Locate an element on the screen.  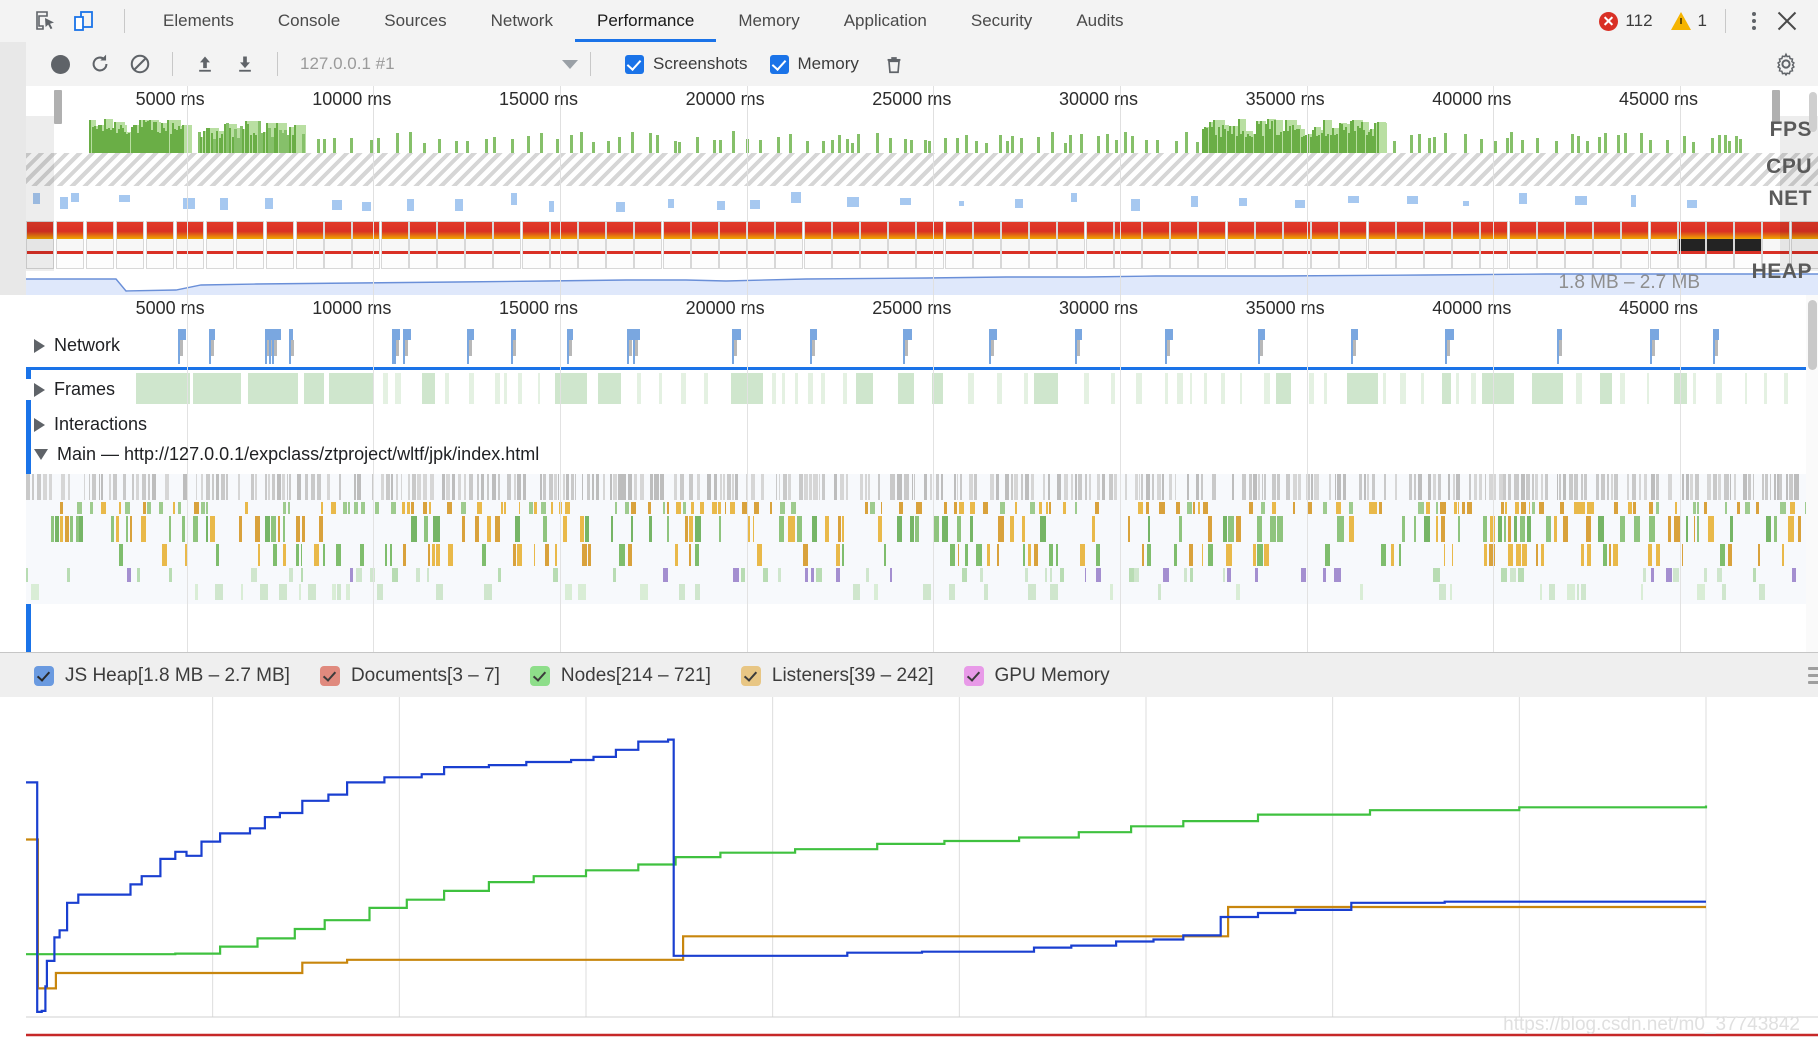
network-request-marker is located at coordinates (1168, 334).